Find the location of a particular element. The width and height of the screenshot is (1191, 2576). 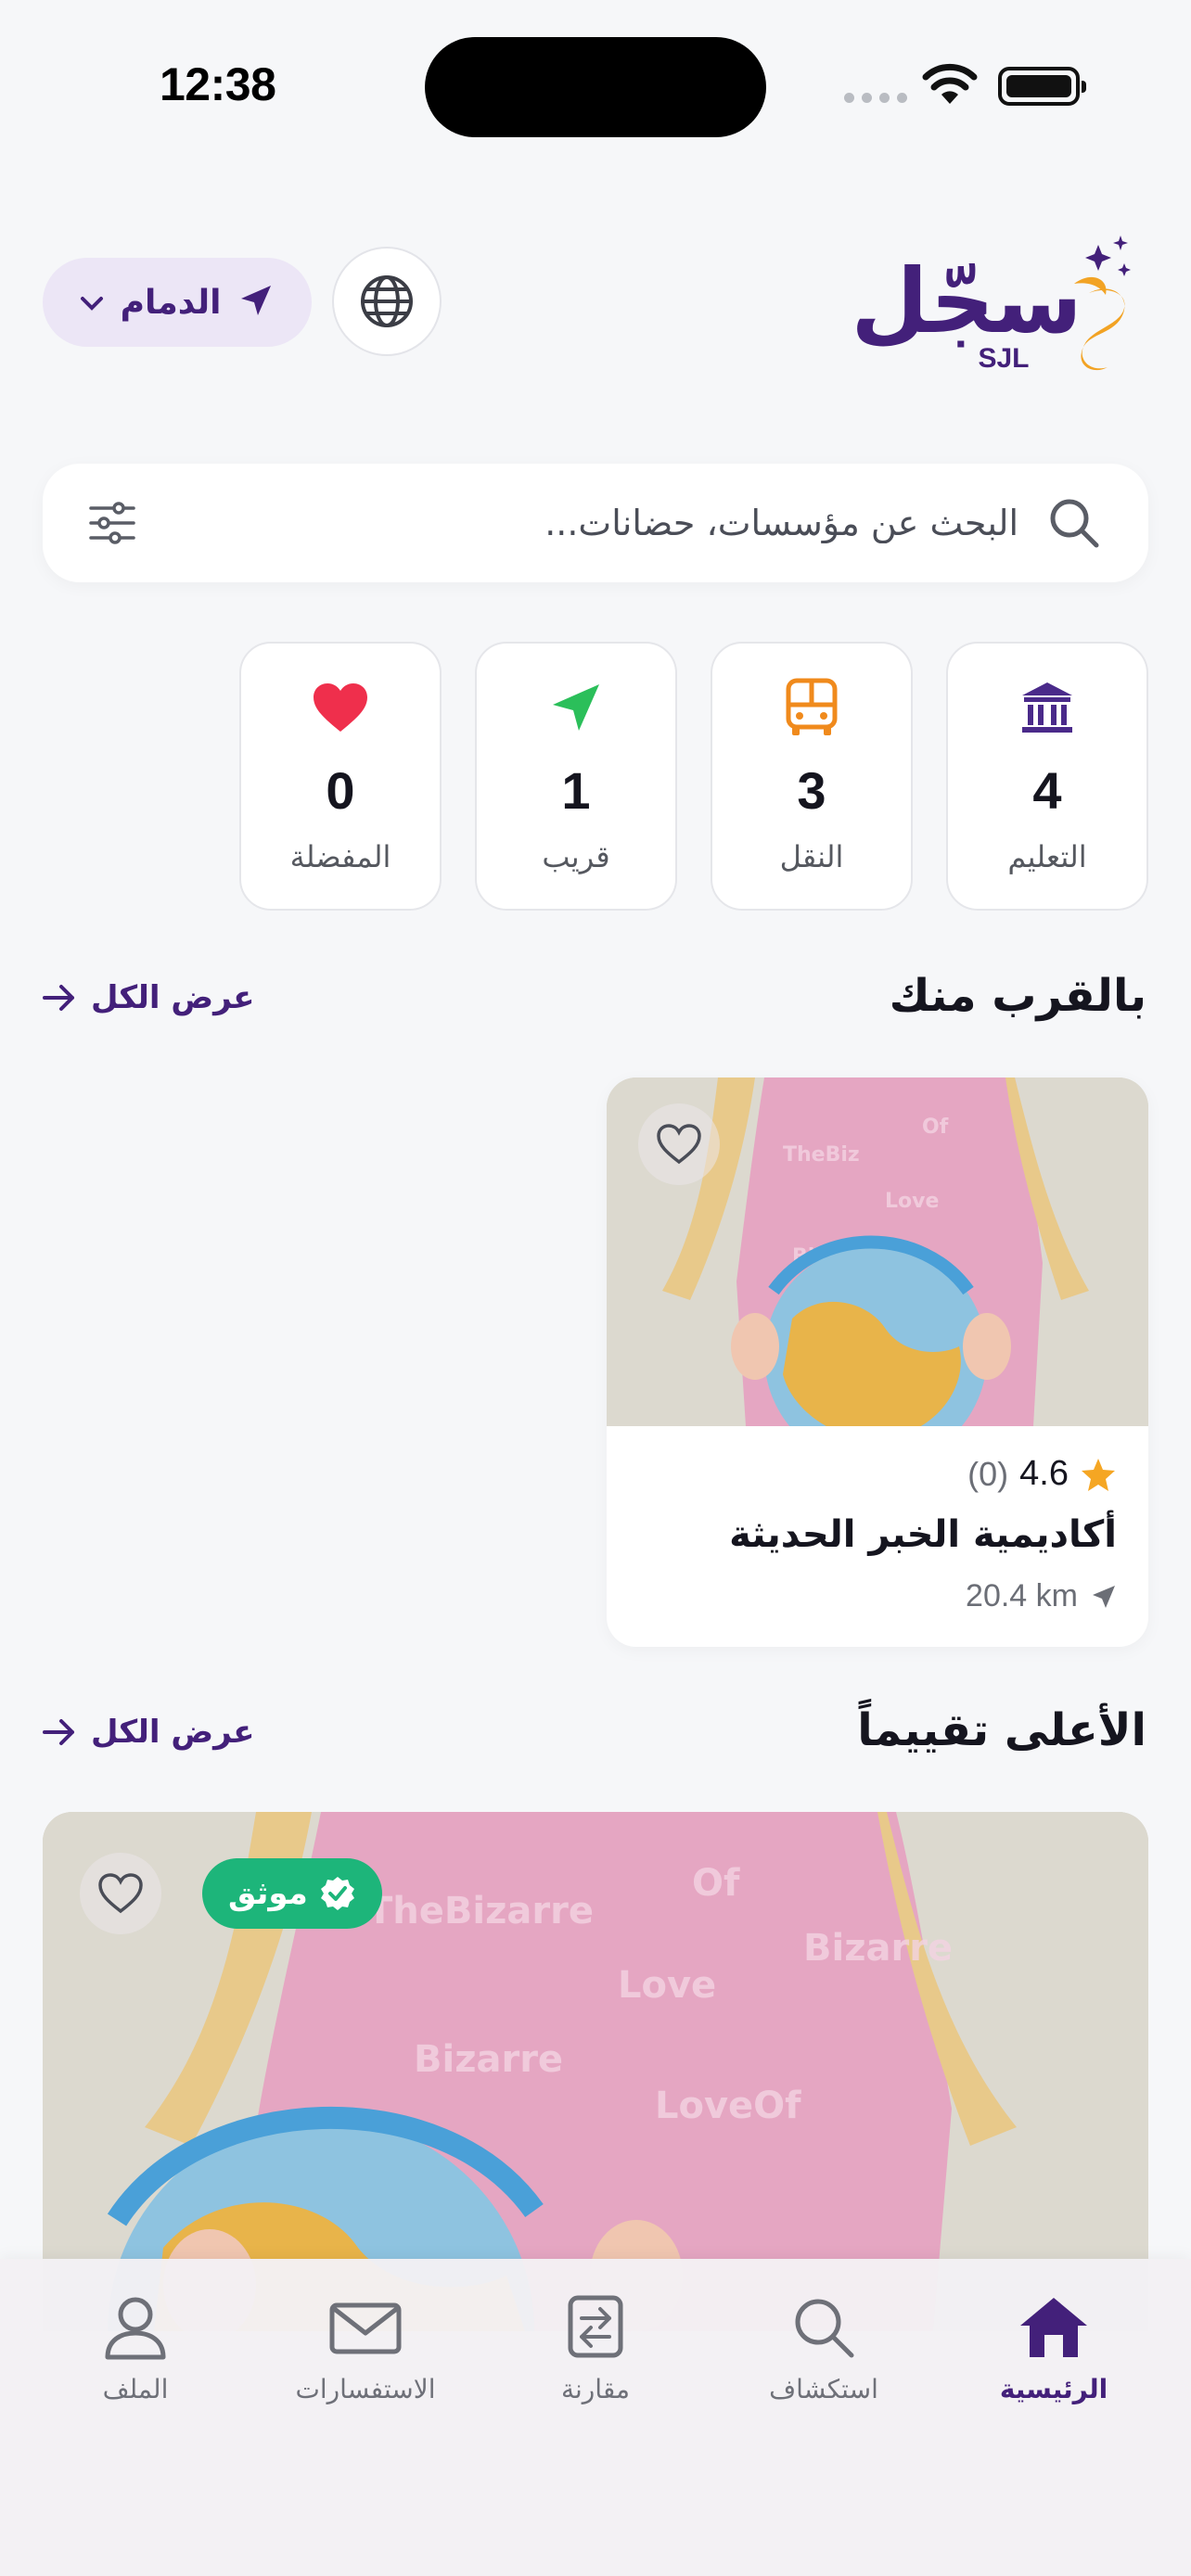

tab-label: استكشاف is located at coordinates (823, 2389).